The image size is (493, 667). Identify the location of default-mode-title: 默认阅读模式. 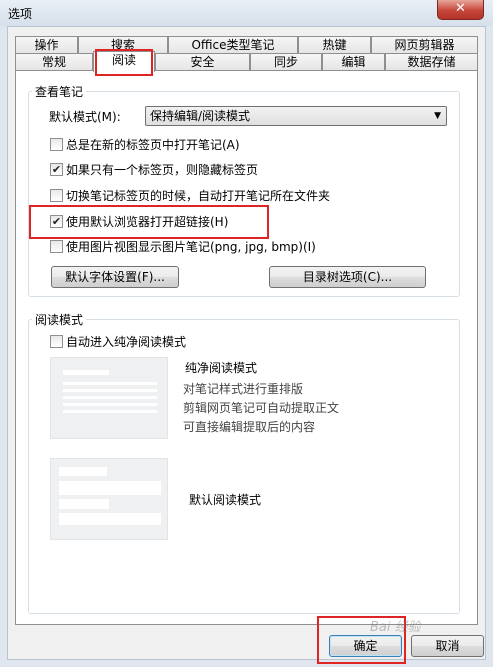
(225, 500).